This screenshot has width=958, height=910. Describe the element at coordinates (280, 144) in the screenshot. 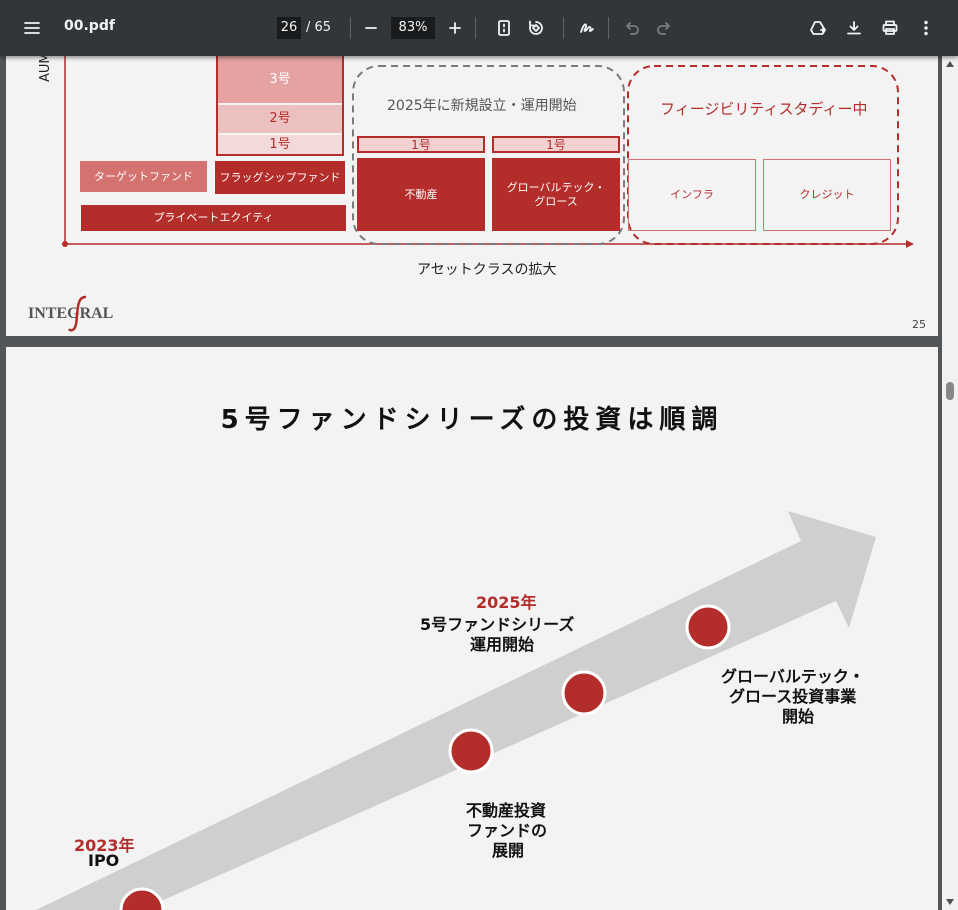

I see `fund-1-box: 1号` at that location.